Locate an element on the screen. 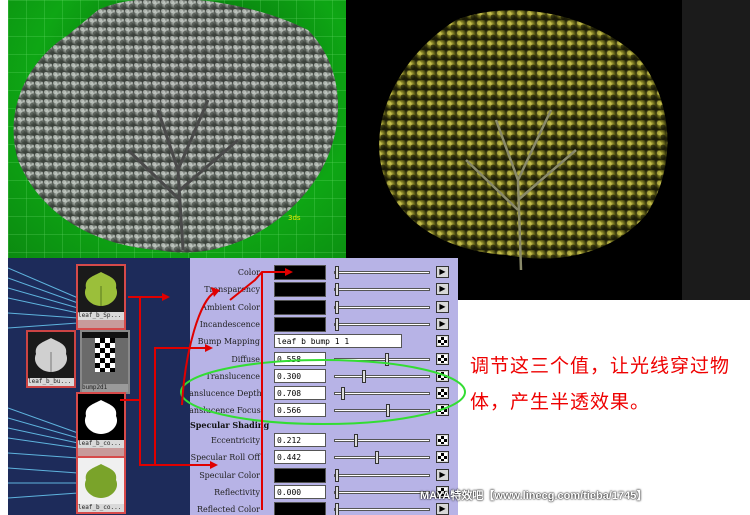  attr-row-specular-roll-off: Specular Roll Off 0.442 is located at coordinates (324, 457).